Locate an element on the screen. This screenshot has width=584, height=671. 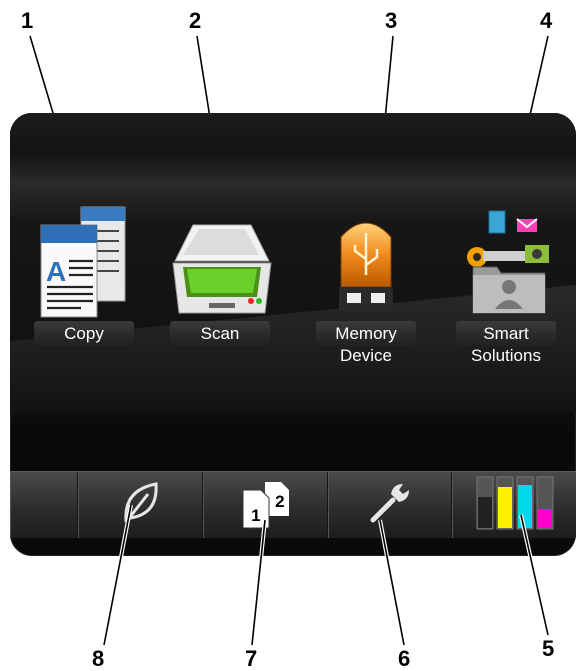
page-number-2: 2 is located at coordinates (280, 501).